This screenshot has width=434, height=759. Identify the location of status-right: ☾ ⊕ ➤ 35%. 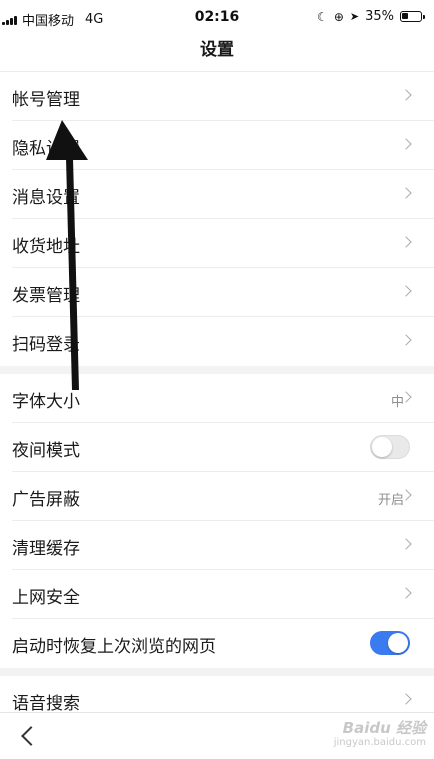
(371, 16).